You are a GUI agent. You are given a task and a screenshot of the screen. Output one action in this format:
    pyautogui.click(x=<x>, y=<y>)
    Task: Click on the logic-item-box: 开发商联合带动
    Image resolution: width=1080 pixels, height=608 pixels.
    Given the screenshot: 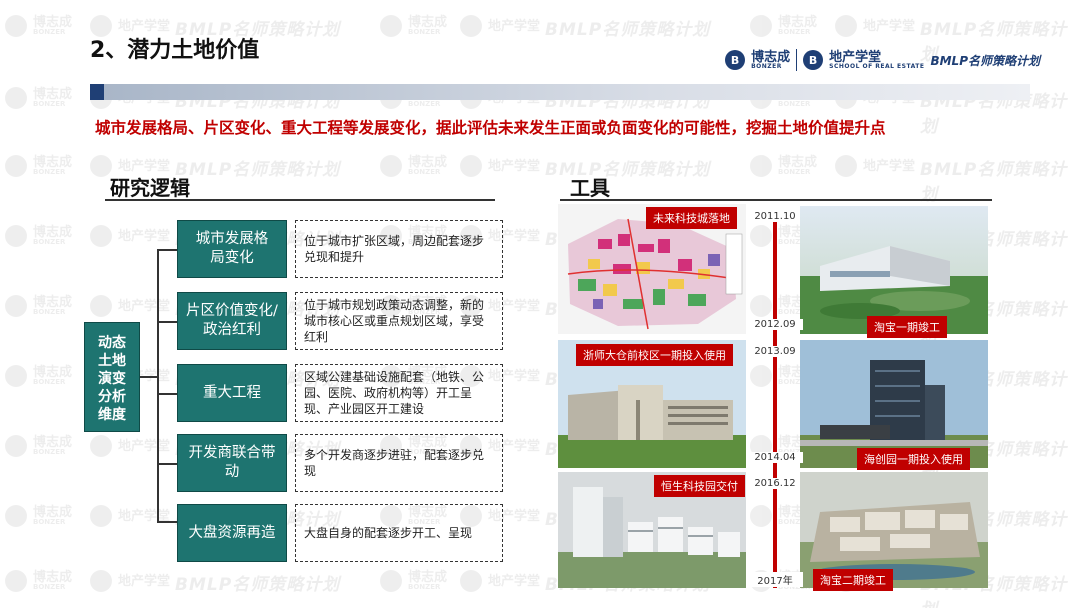 What is the action you would take?
    pyautogui.click(x=232, y=463)
    